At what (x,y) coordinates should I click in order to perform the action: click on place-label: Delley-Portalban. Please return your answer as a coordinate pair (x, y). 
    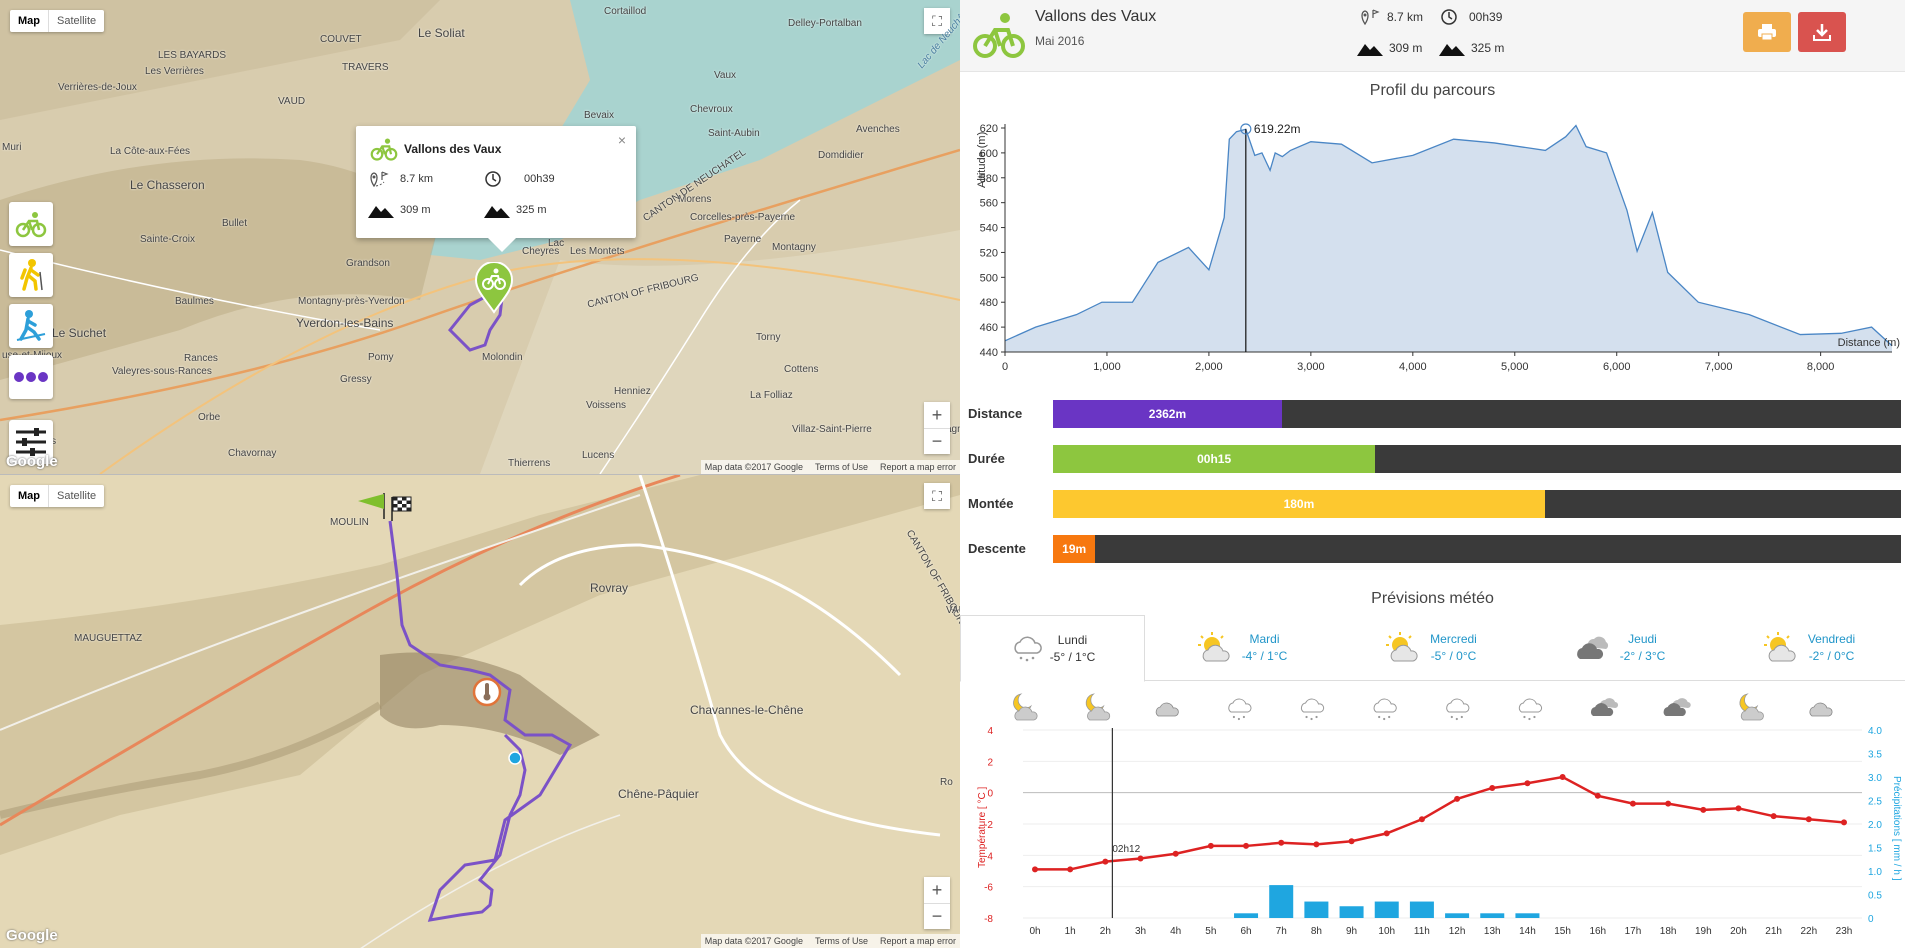
    Looking at the image, I should click on (825, 23).